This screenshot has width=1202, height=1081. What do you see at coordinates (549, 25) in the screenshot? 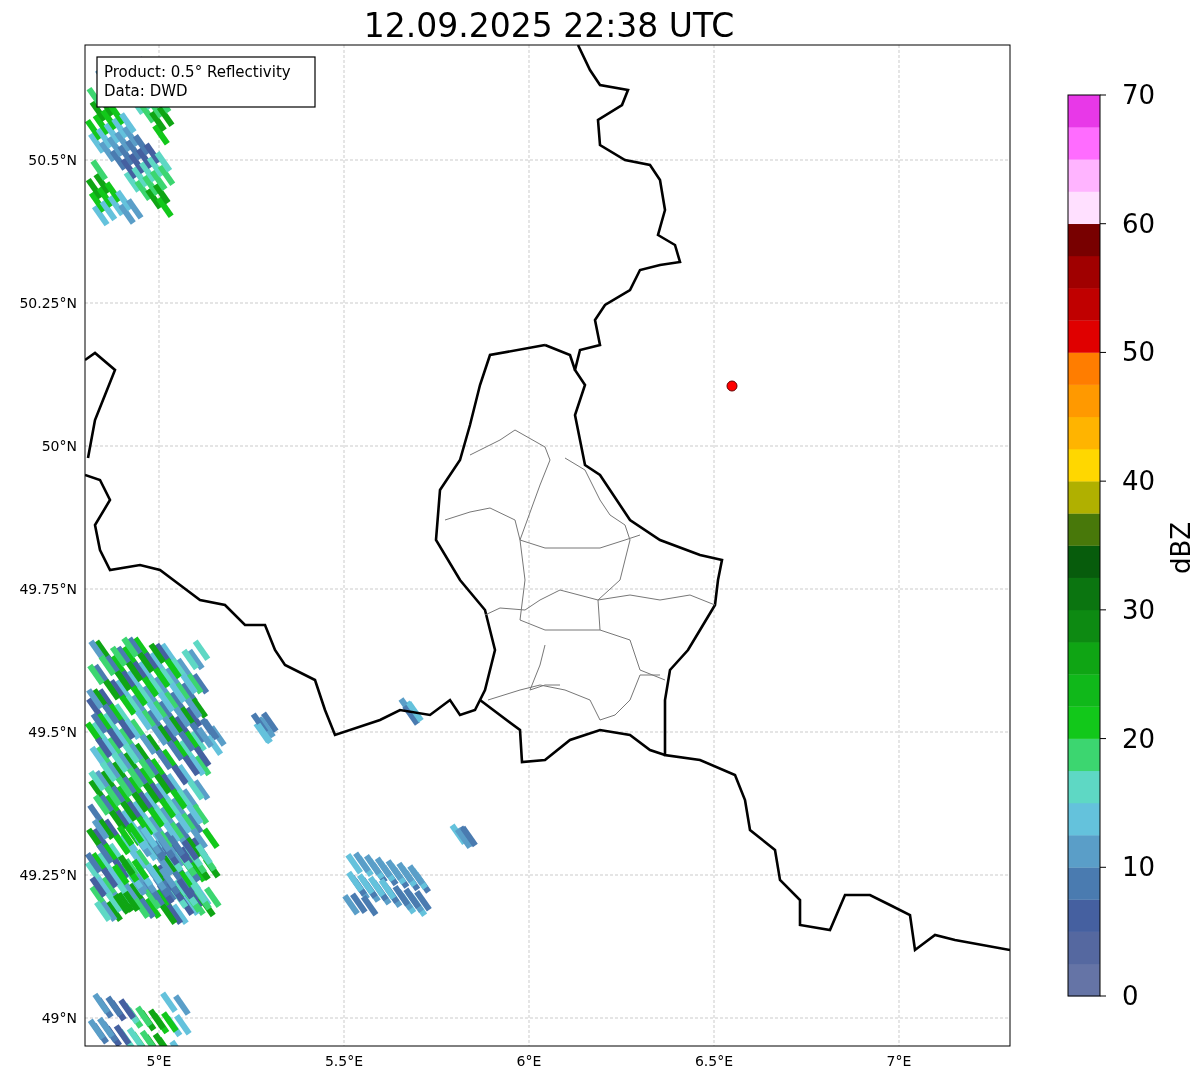
I see `chart-title: 12.09.2025 22:38 UTC` at bounding box center [549, 25].